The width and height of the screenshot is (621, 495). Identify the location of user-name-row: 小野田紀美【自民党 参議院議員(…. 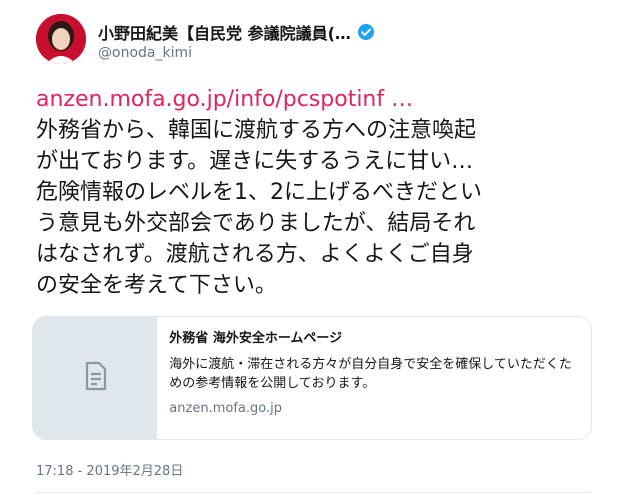
(236, 32).